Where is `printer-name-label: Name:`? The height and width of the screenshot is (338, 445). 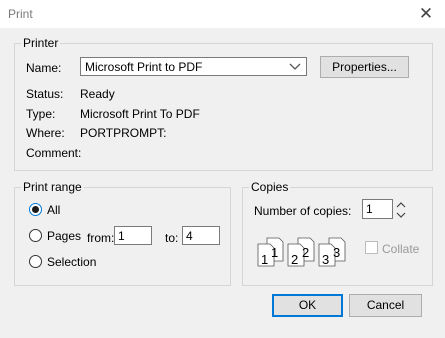
printer-name-label: Name: is located at coordinates (44, 68).